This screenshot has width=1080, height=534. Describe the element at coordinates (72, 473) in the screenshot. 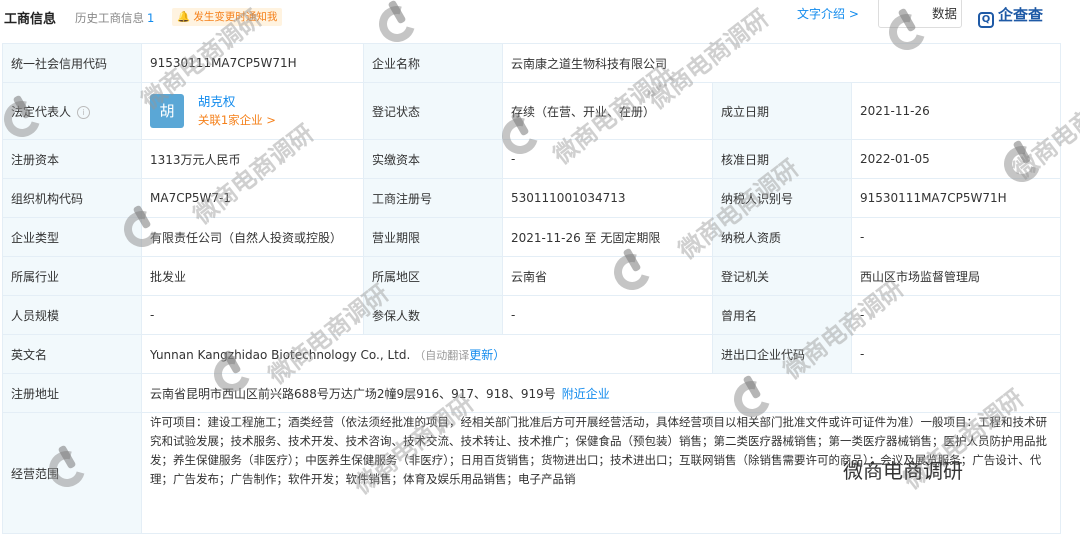

I see `scope-label: 经营范围` at that location.